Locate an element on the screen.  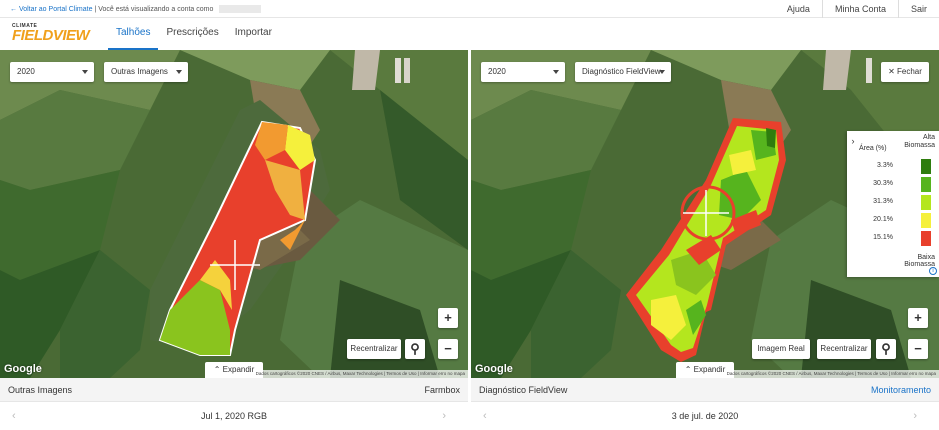
legend-high-label: Alta Biomassa is located at coordinates (919, 142).